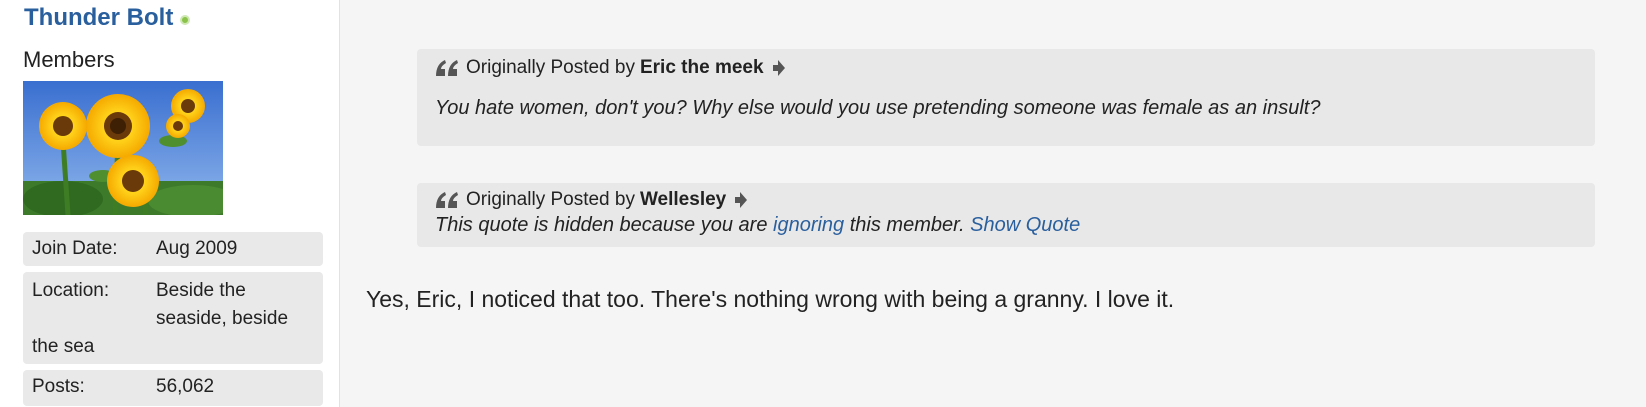  I want to click on username-row: Thunder Bolt, so click(107, 18).